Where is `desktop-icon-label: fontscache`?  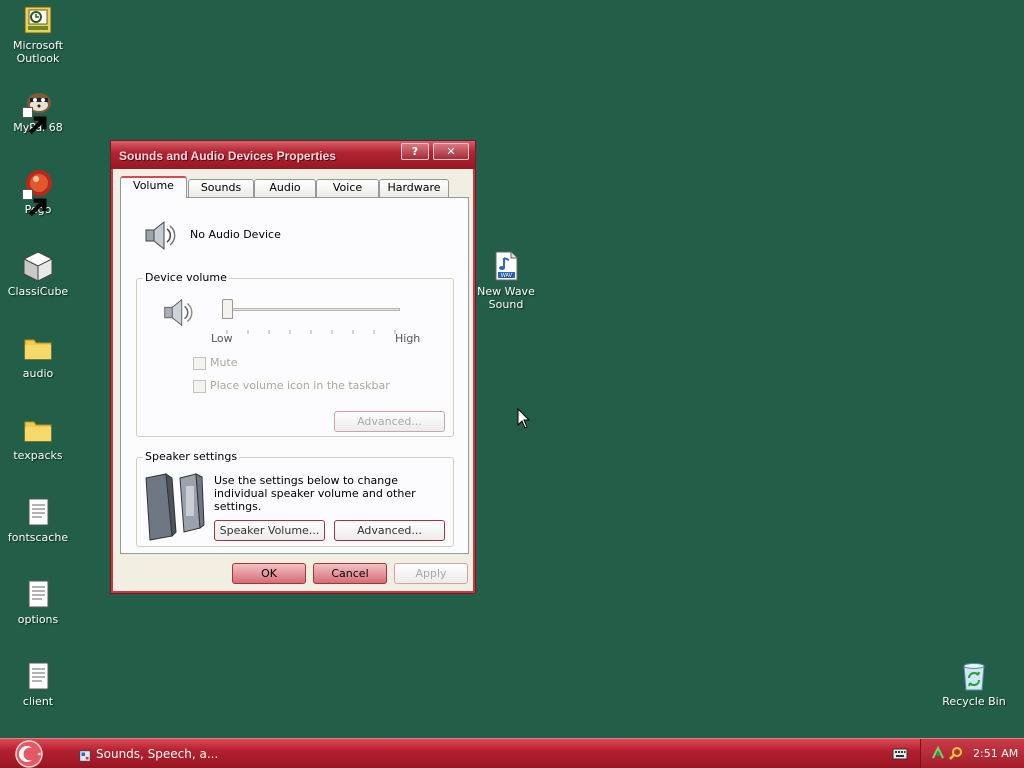
desktop-icon-label: fontscache is located at coordinates (38, 537).